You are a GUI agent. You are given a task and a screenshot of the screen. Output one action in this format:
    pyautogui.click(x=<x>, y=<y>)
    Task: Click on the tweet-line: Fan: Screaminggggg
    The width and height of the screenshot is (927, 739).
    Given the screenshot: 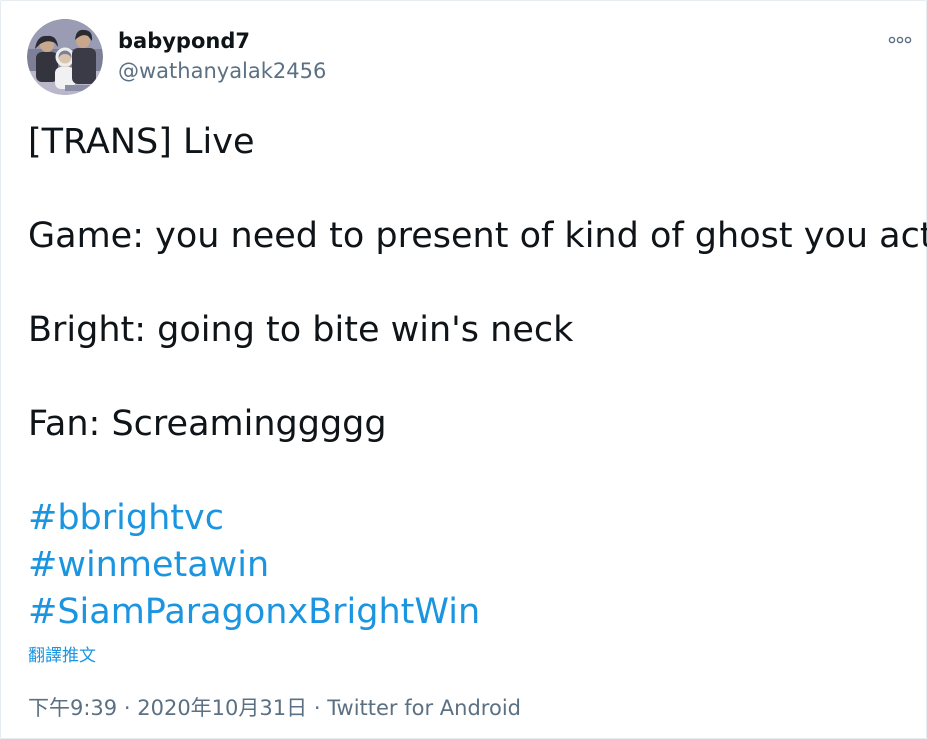 What is the action you would take?
    pyautogui.click(x=207, y=424)
    